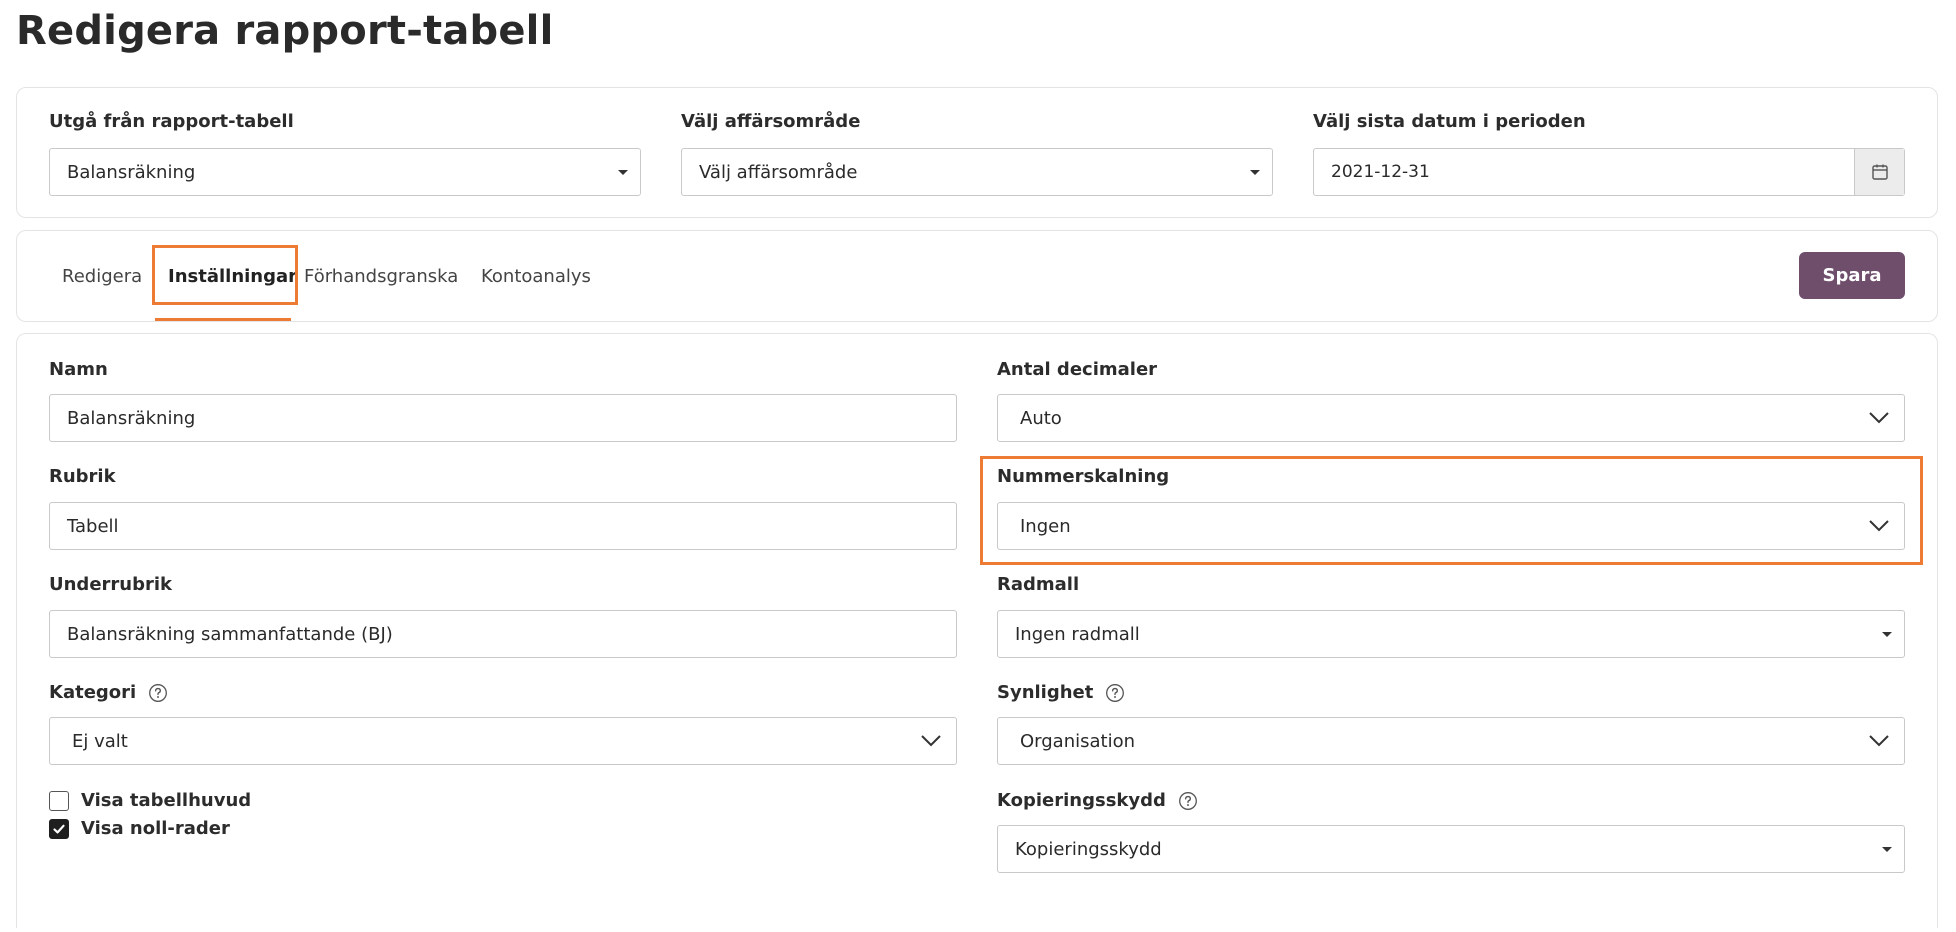 This screenshot has height=932, width=1956. What do you see at coordinates (232, 276) in the screenshot?
I see `tab-installningar: Inställningar` at bounding box center [232, 276].